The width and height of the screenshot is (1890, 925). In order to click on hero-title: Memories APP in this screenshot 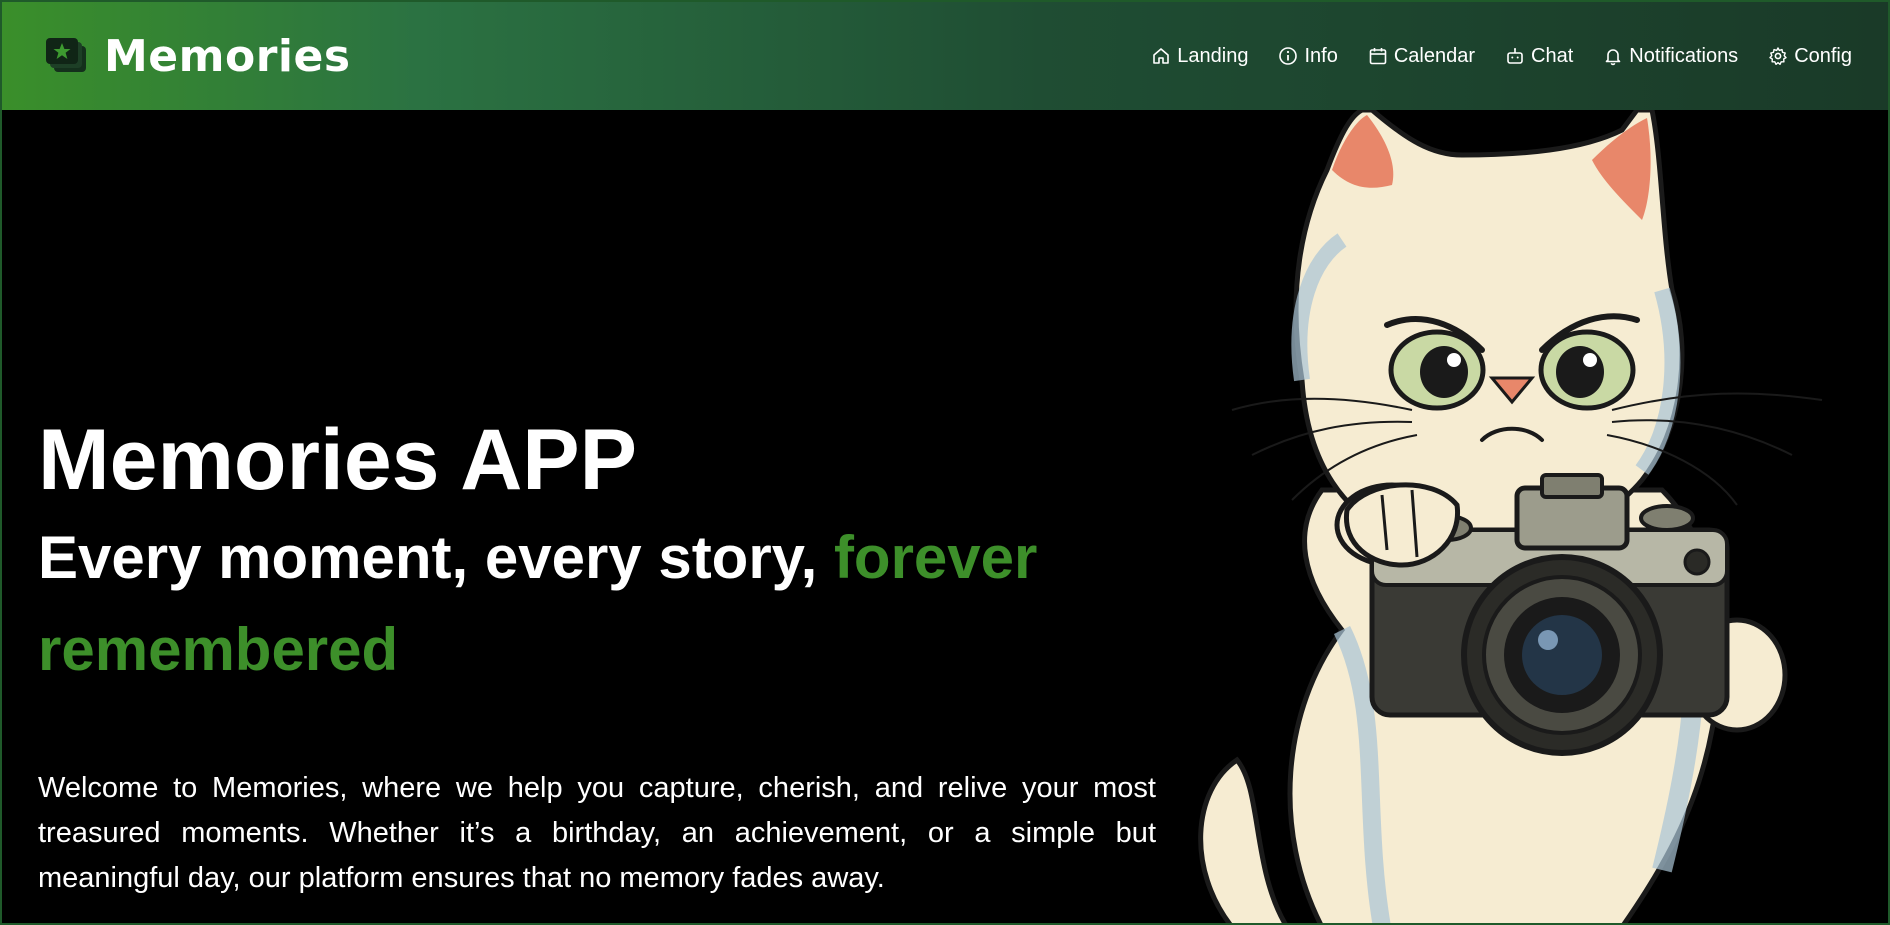, I will do `click(338, 460)`.